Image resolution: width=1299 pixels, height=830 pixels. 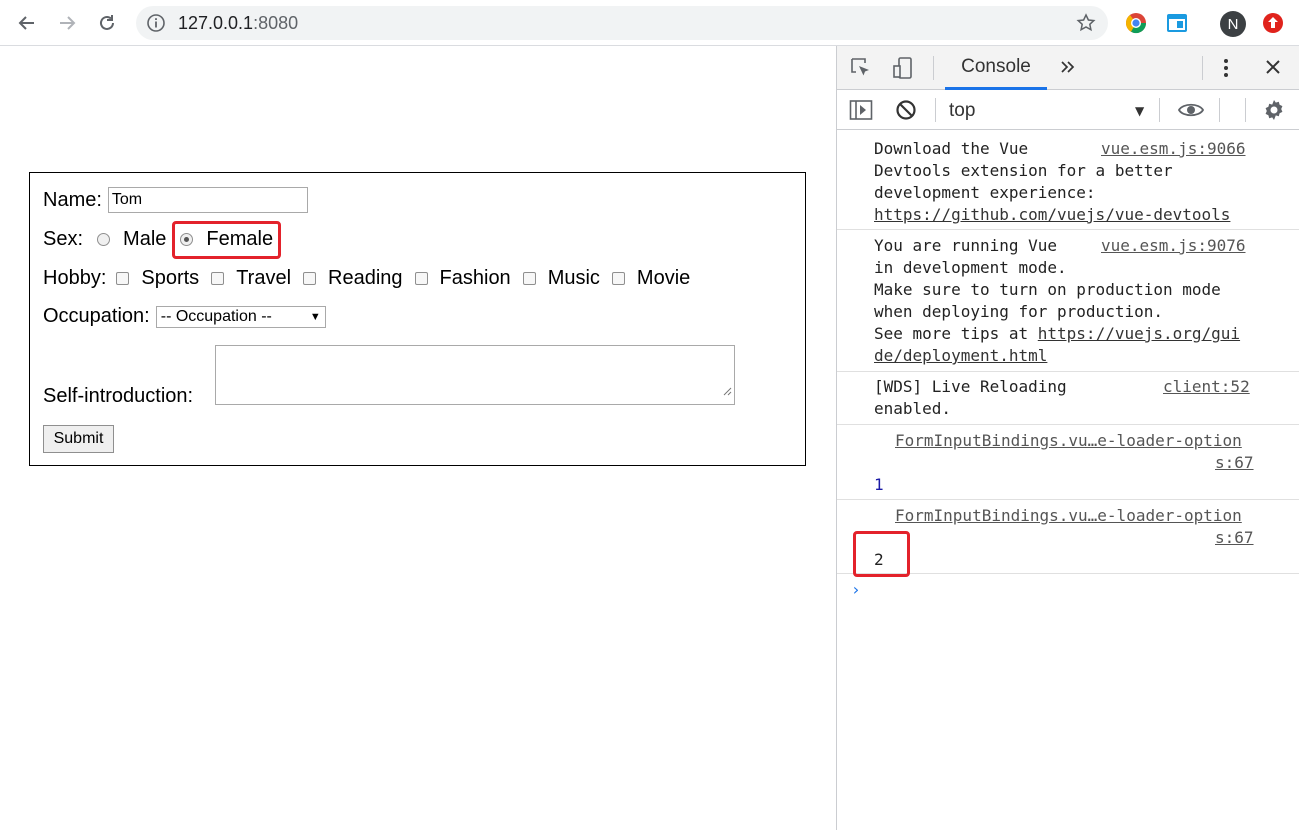 I want to click on name-label: Name:, so click(x=72, y=199).